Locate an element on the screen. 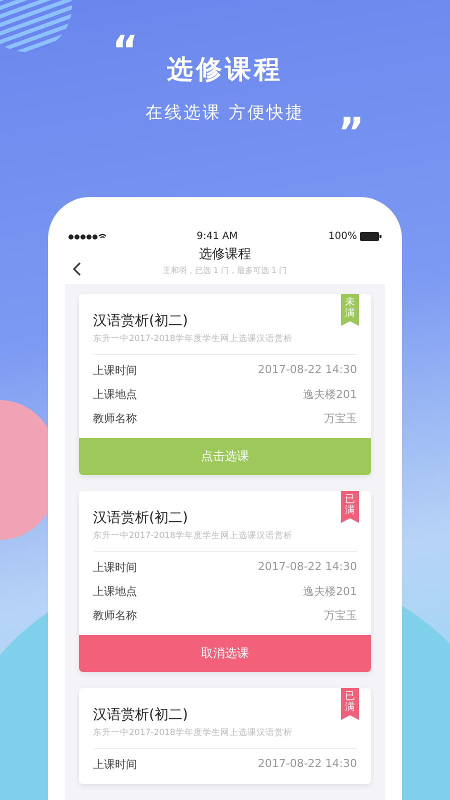 The width and height of the screenshot is (450, 800). page-title: 选修课程 is located at coordinates (225, 254).